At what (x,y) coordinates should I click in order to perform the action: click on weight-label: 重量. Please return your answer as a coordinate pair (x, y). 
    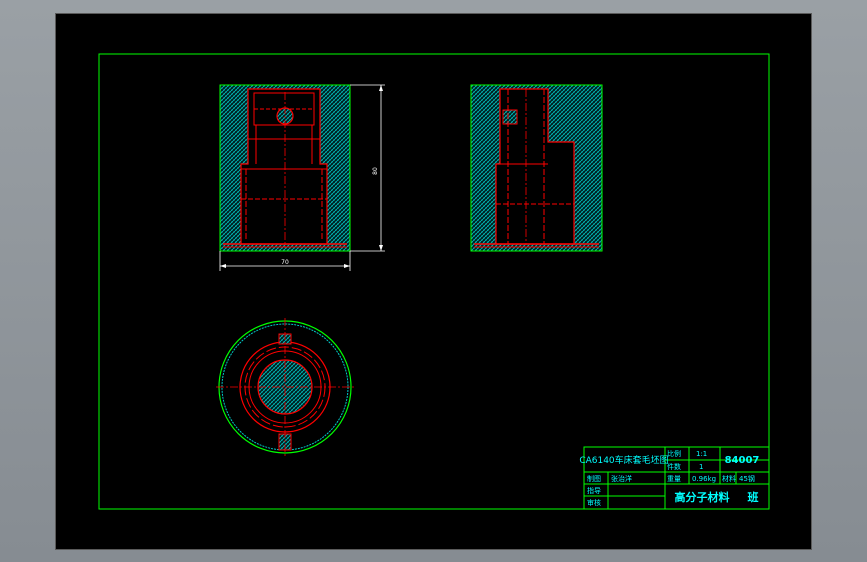
    Looking at the image, I should click on (674, 479).